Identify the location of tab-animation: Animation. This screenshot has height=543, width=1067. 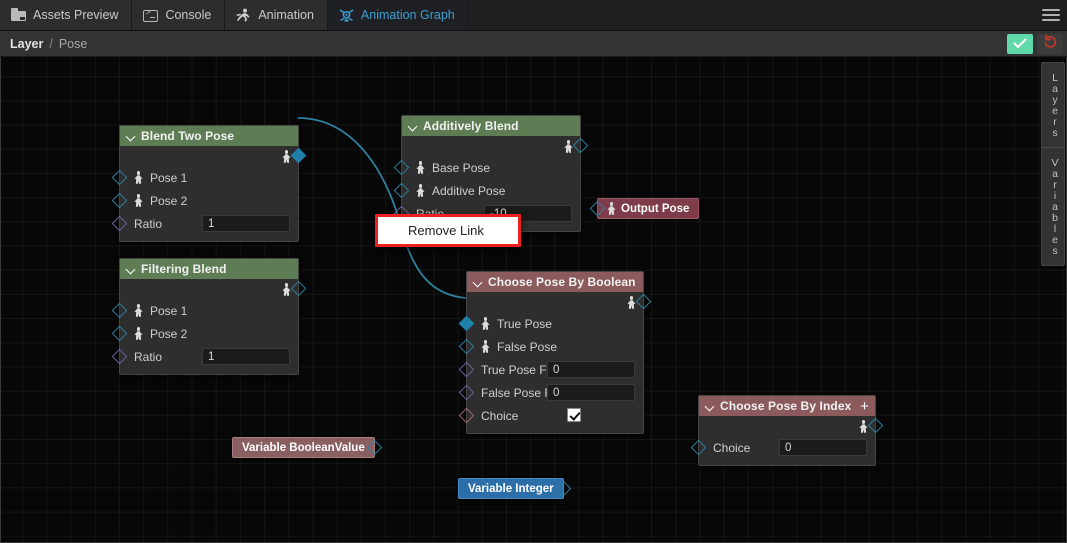
(276, 15).